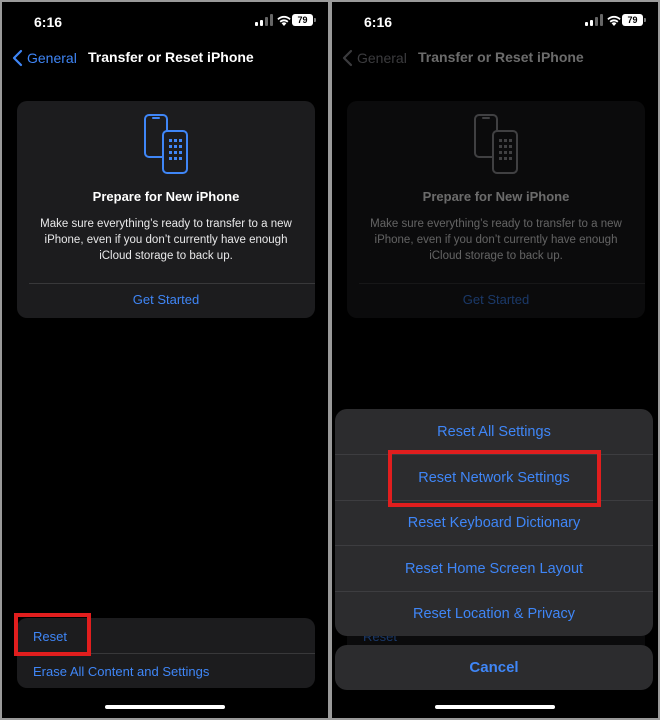  I want to click on cancel-button: Cancel, so click(494, 667).